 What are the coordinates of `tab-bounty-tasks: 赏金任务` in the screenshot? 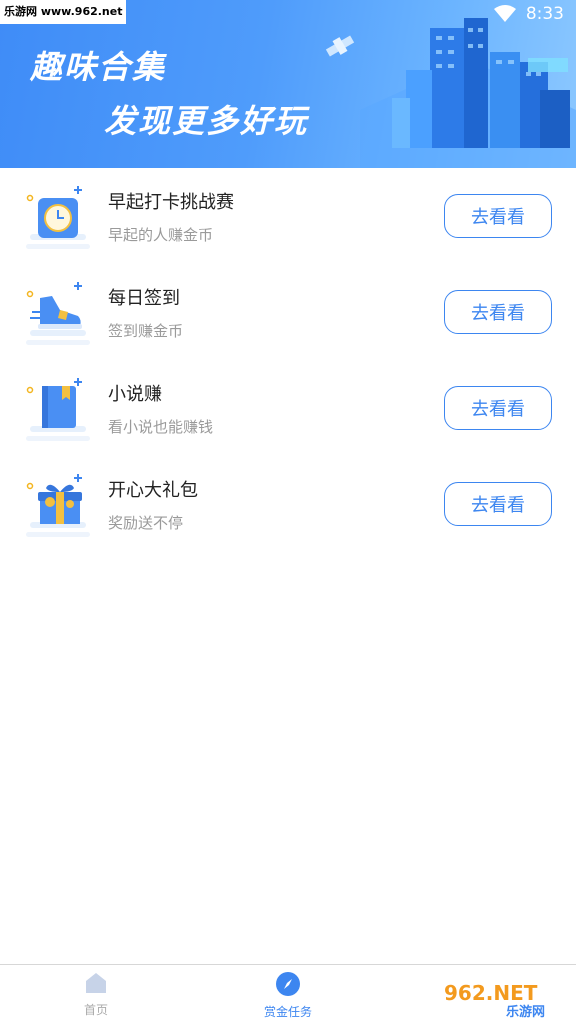 It's located at (288, 995).